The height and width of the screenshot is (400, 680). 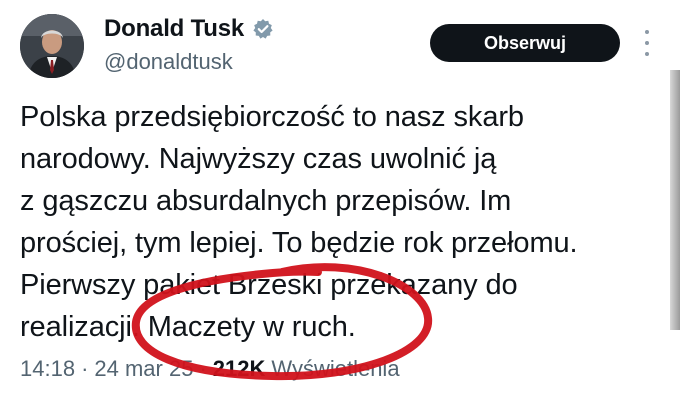 What do you see at coordinates (174, 29) in the screenshot?
I see `author-display-name: Donald Tusk` at bounding box center [174, 29].